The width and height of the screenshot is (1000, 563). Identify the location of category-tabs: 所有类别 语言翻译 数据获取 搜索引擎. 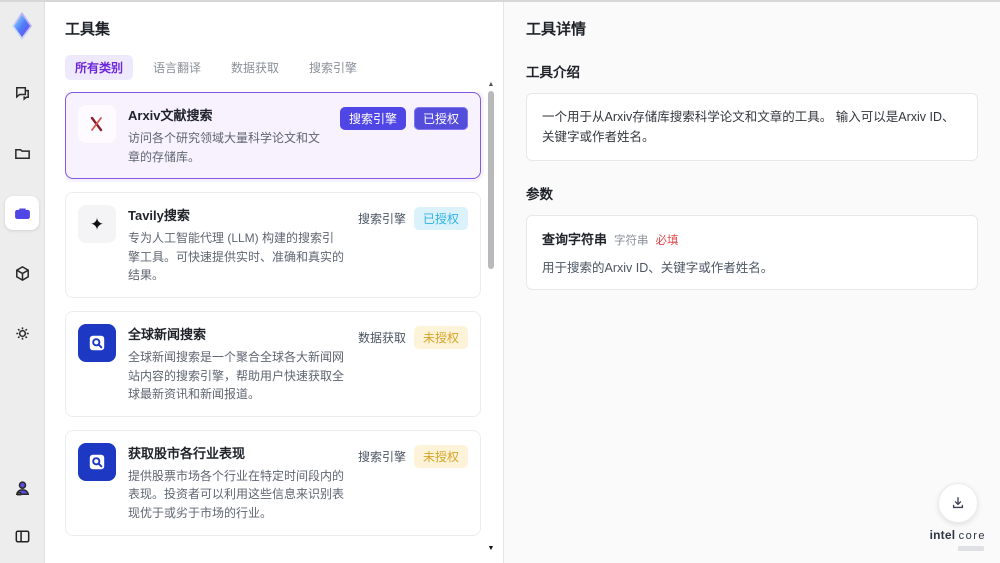
(284, 67).